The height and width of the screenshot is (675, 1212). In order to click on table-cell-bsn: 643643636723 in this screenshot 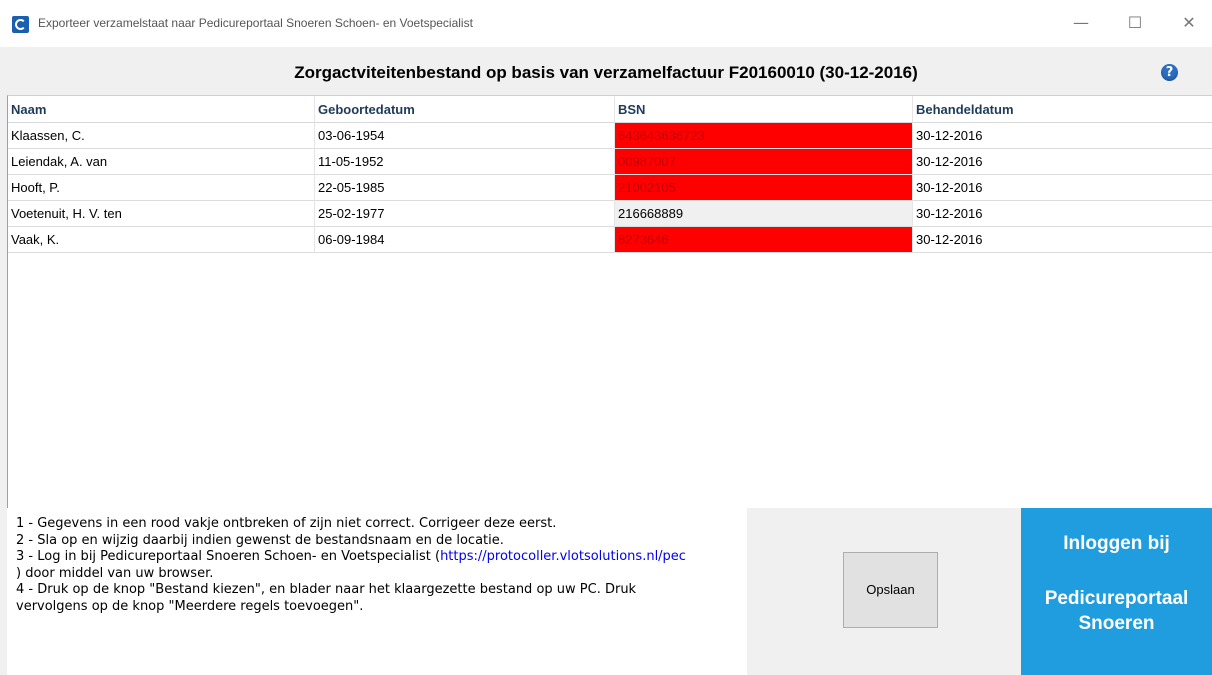, I will do `click(764, 136)`.